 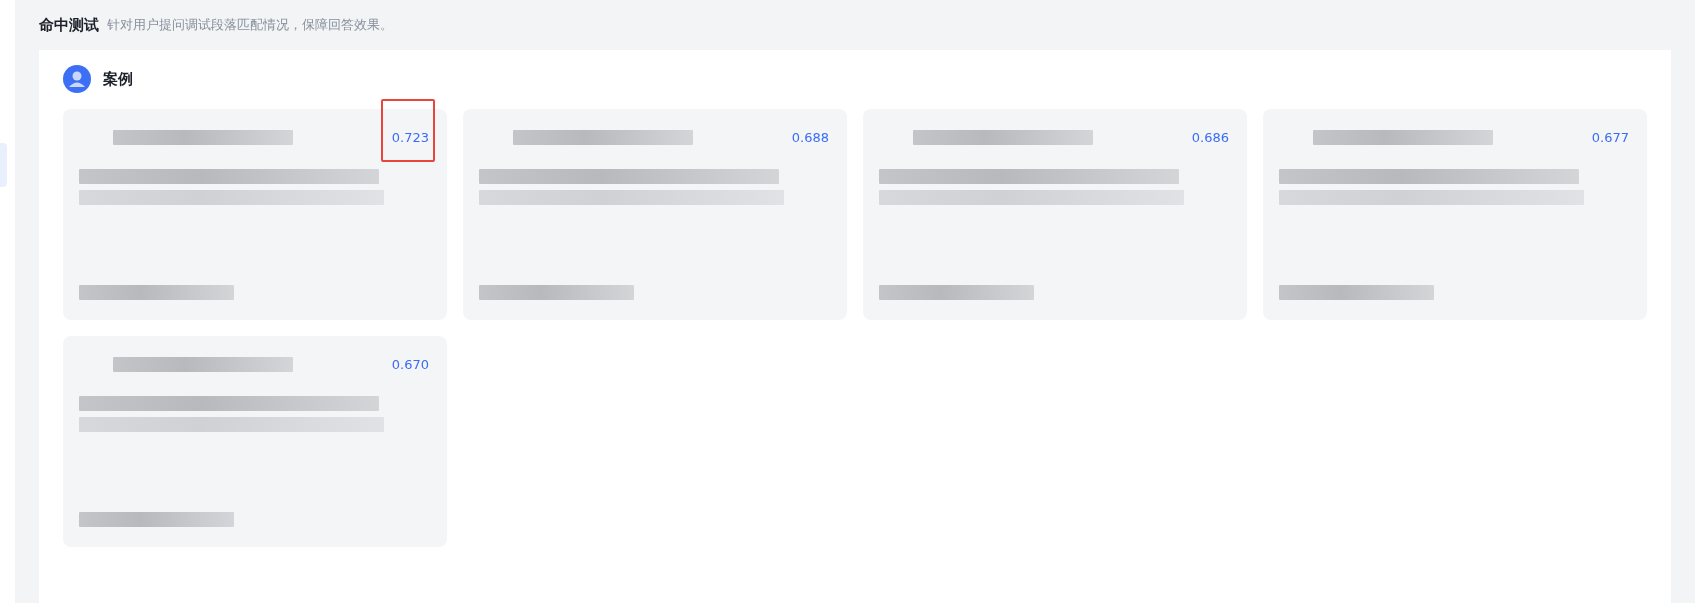 What do you see at coordinates (410, 364) in the screenshot?
I see `score: 0.670` at bounding box center [410, 364].